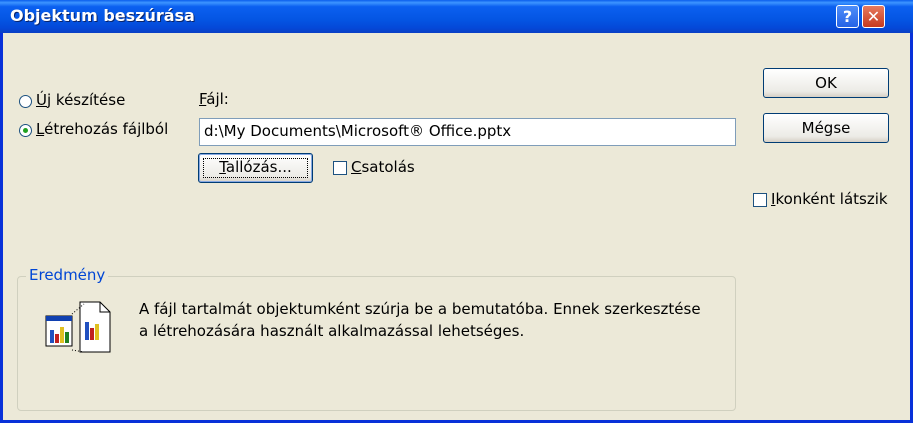  Describe the element at coordinates (102, 129) in the screenshot. I see `create-from-file-label: Létrehozás fájlból` at that location.